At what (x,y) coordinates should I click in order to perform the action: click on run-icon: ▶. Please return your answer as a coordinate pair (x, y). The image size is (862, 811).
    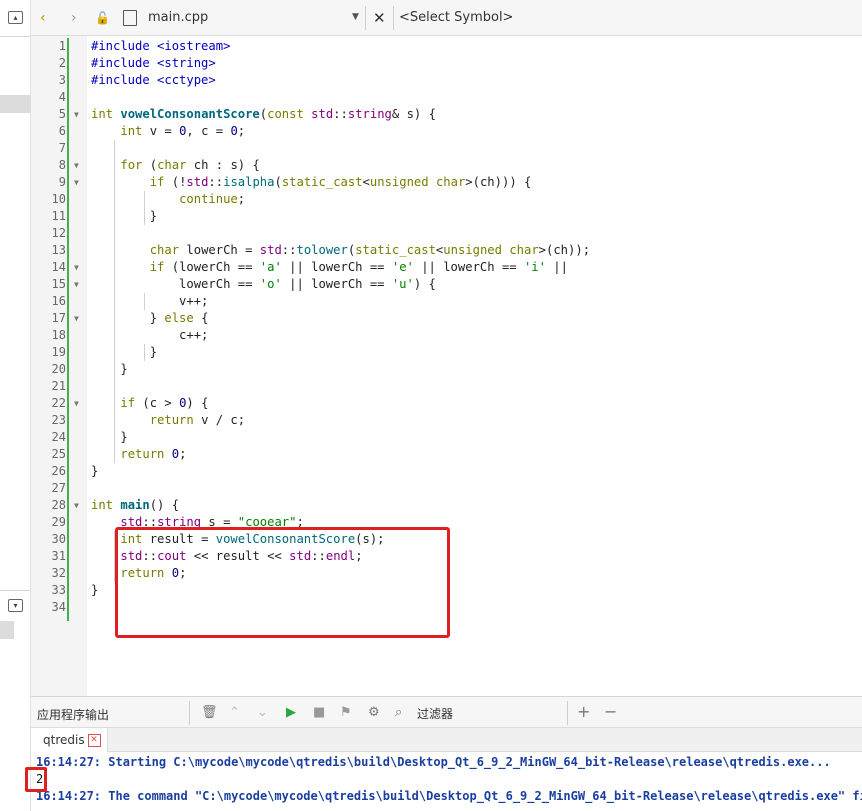
    Looking at the image, I should click on (291, 712).